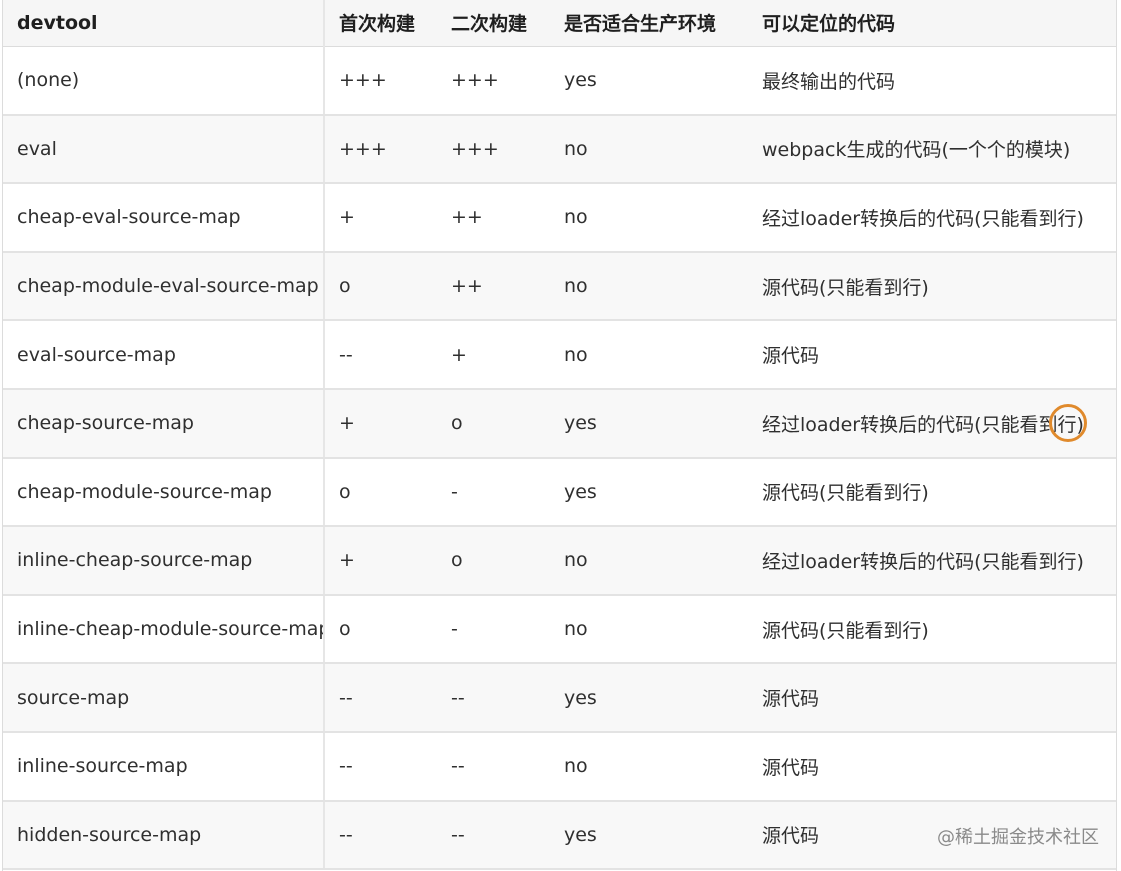  I want to click on table-header: devtool 首次构建 二次构建 是否适合生产环境 可以定位的代码, so click(559, 23).